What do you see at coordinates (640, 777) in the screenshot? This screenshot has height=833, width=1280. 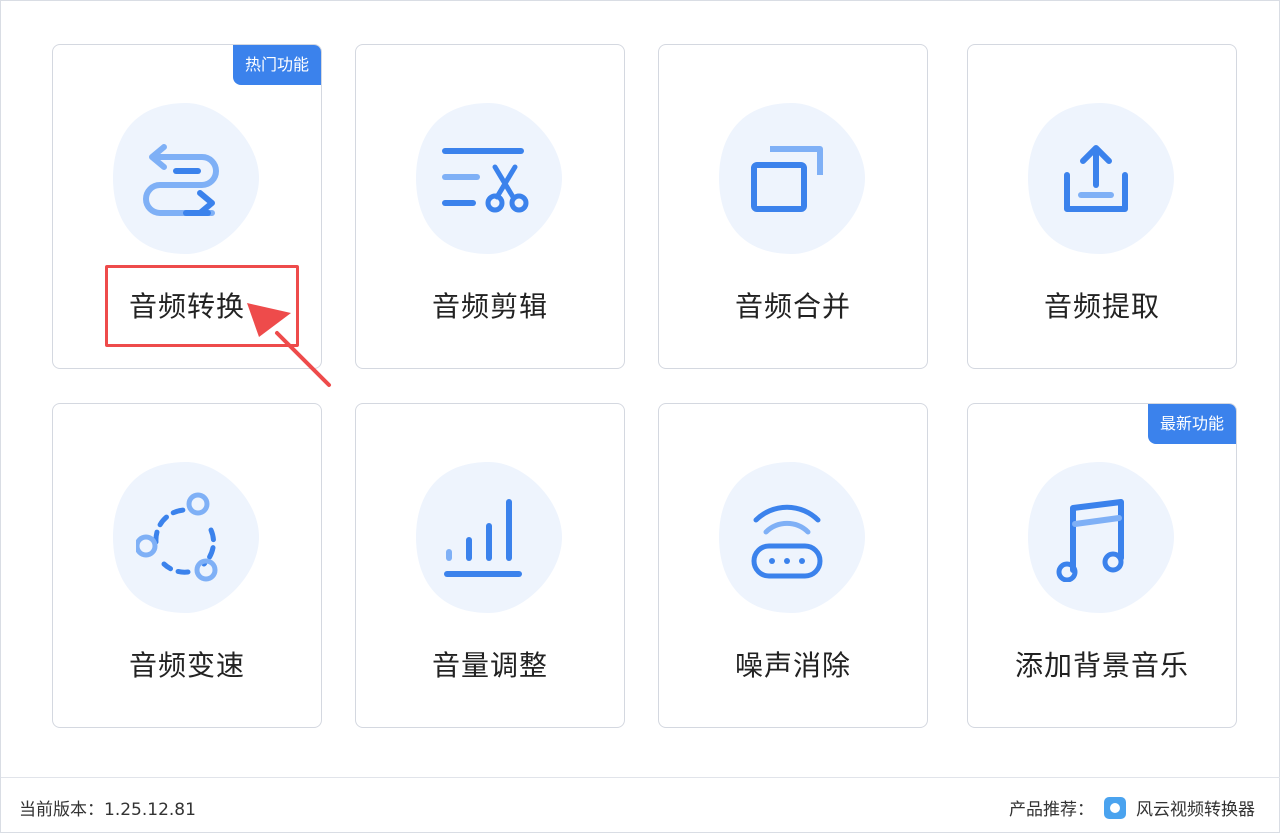 I see `footer-divider` at bounding box center [640, 777].